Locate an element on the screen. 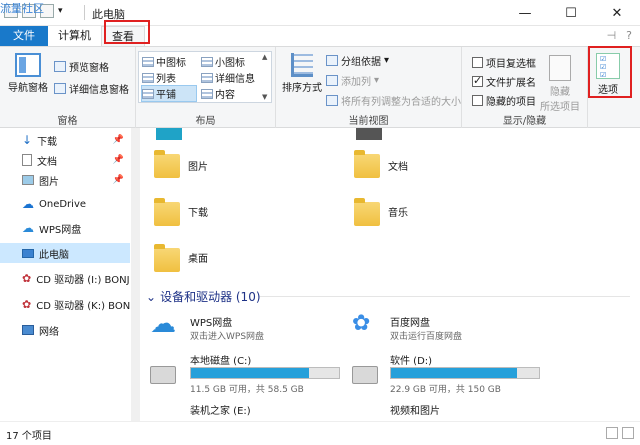 This screenshot has height=445, width=640. device-name-c: 本地磁盘 (C:) is located at coordinates (220, 359).